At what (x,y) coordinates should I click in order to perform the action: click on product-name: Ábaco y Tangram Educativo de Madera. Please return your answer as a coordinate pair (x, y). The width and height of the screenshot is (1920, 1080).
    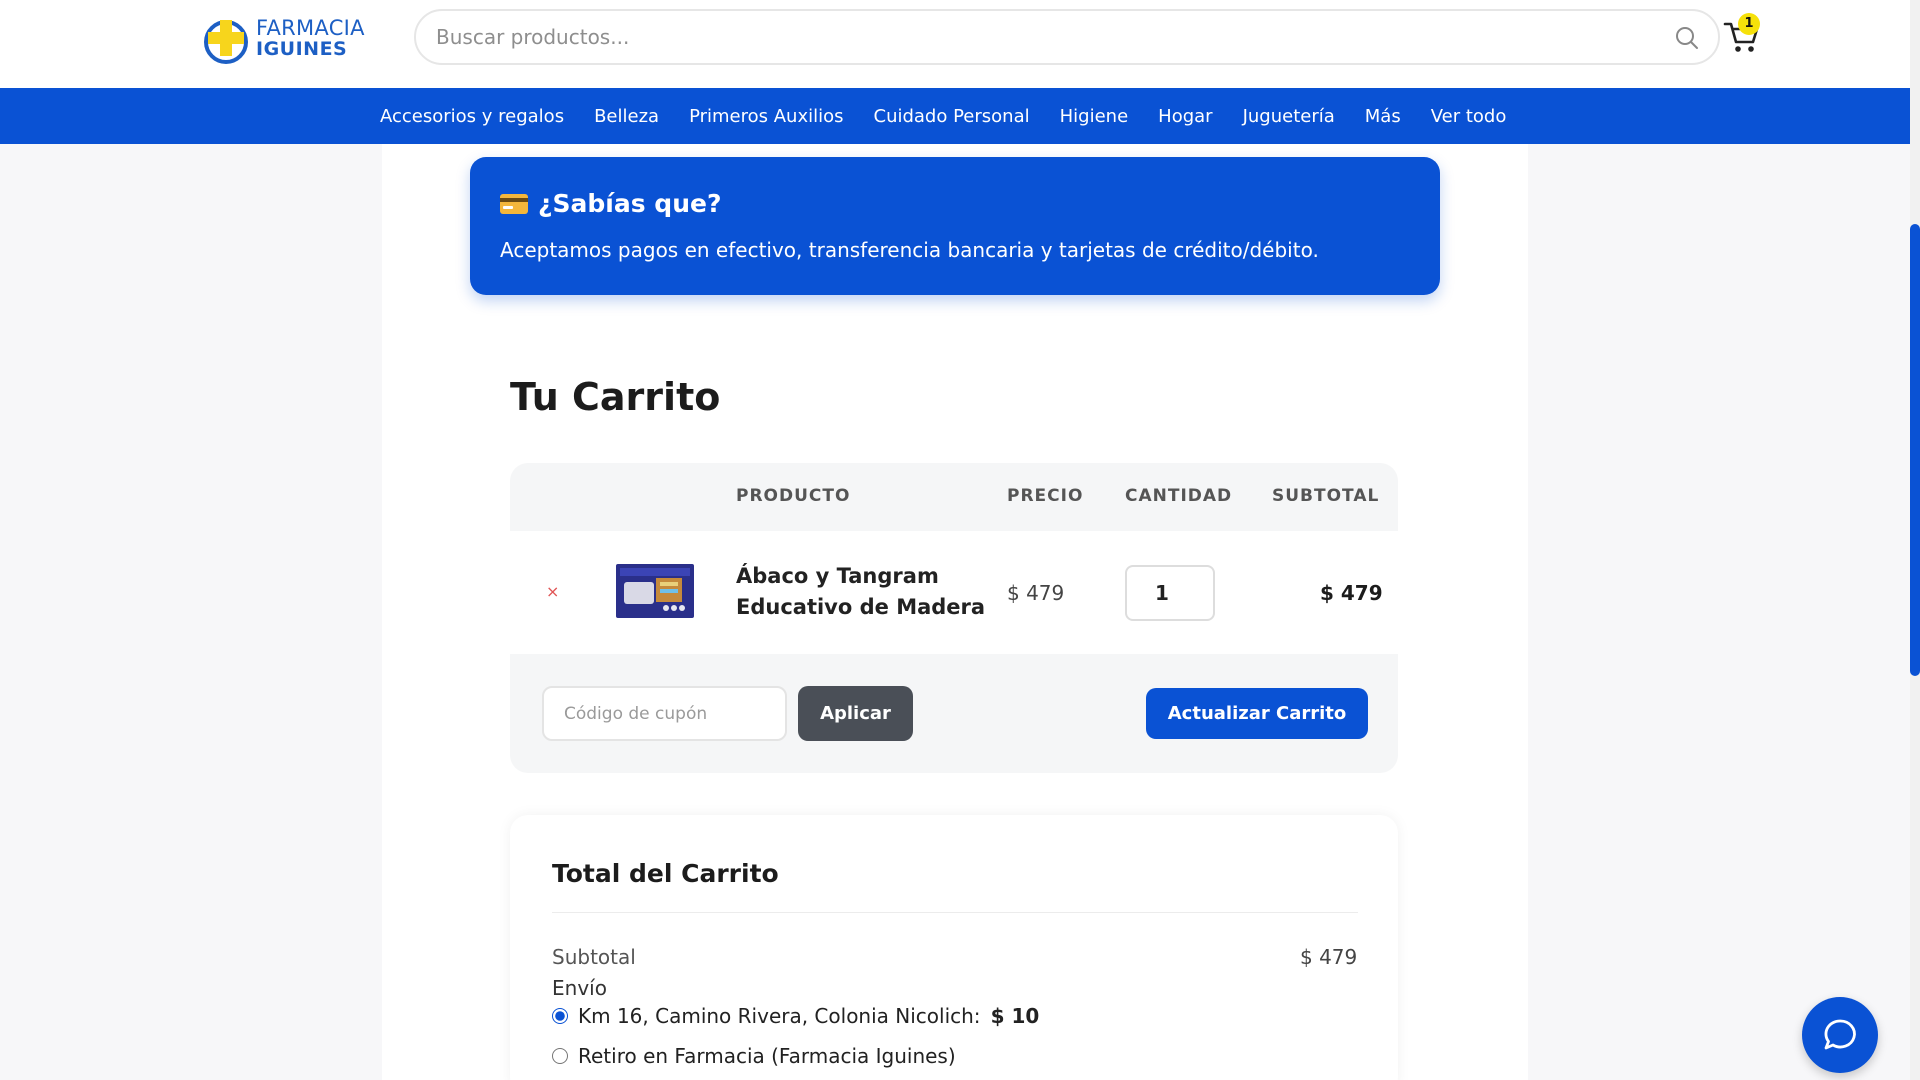
    Looking at the image, I should click on (861, 592).